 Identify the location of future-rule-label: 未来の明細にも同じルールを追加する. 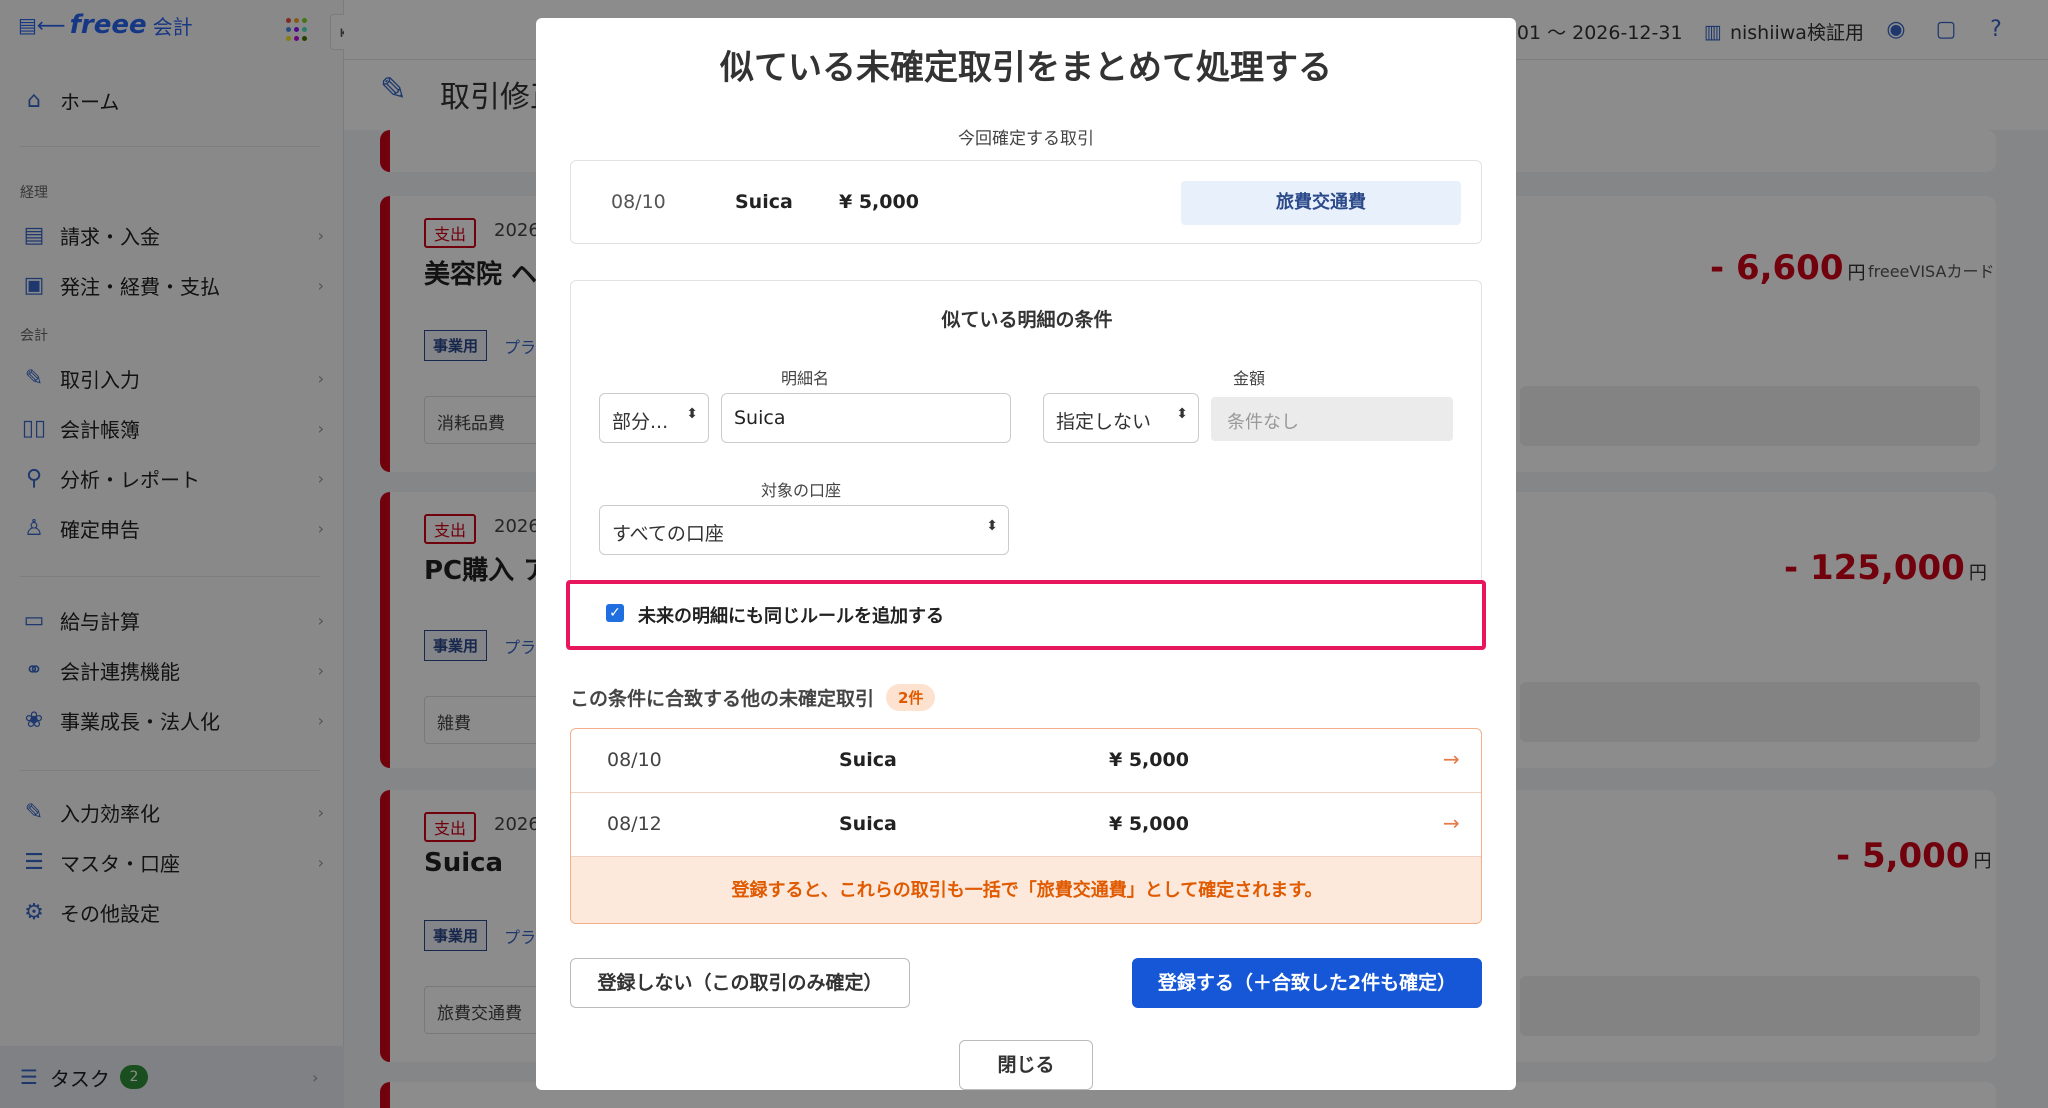
(791, 616).